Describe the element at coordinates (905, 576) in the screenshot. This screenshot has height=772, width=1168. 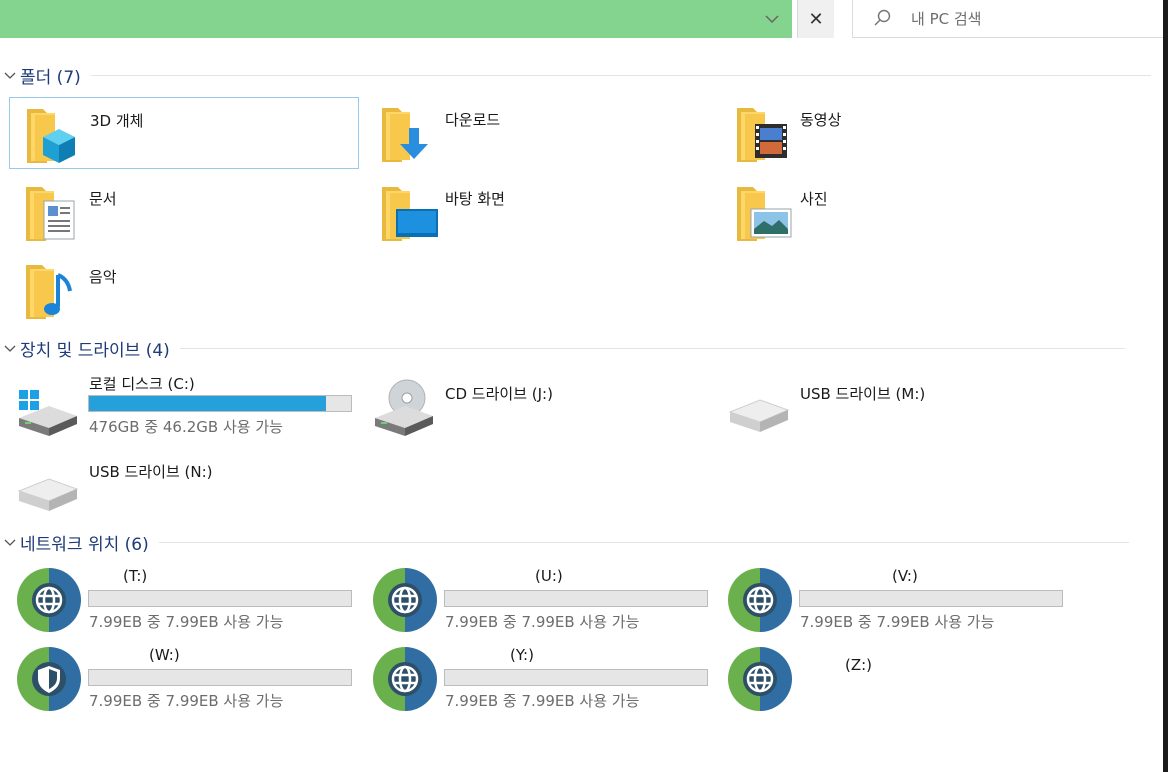
I see `drive-label: (V:)` at that location.